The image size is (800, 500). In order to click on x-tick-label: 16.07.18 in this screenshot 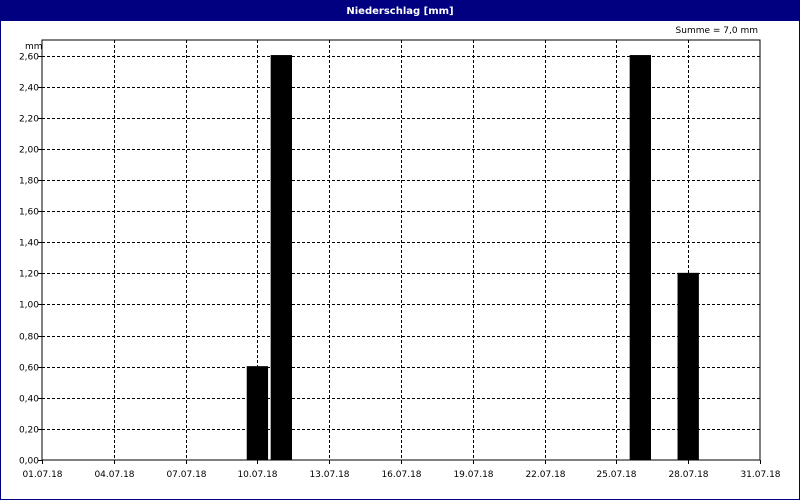, I will do `click(401, 475)`.